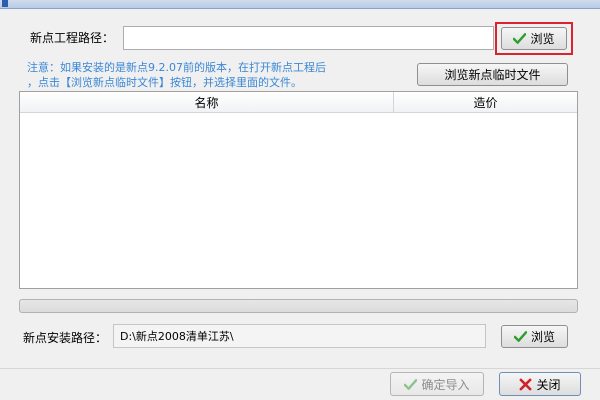 The height and width of the screenshot is (400, 600). Describe the element at coordinates (65, 338) in the screenshot. I see `install-path-label: 新点安装路径：` at that location.